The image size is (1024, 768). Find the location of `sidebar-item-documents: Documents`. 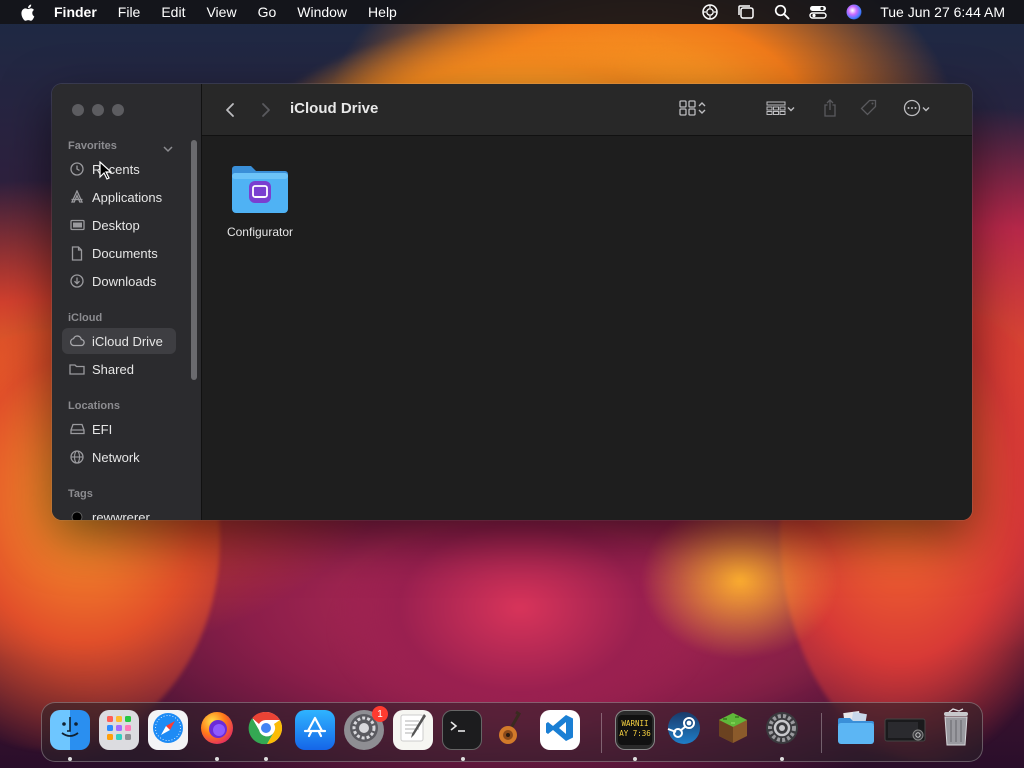

sidebar-item-documents: Documents is located at coordinates (119, 253).